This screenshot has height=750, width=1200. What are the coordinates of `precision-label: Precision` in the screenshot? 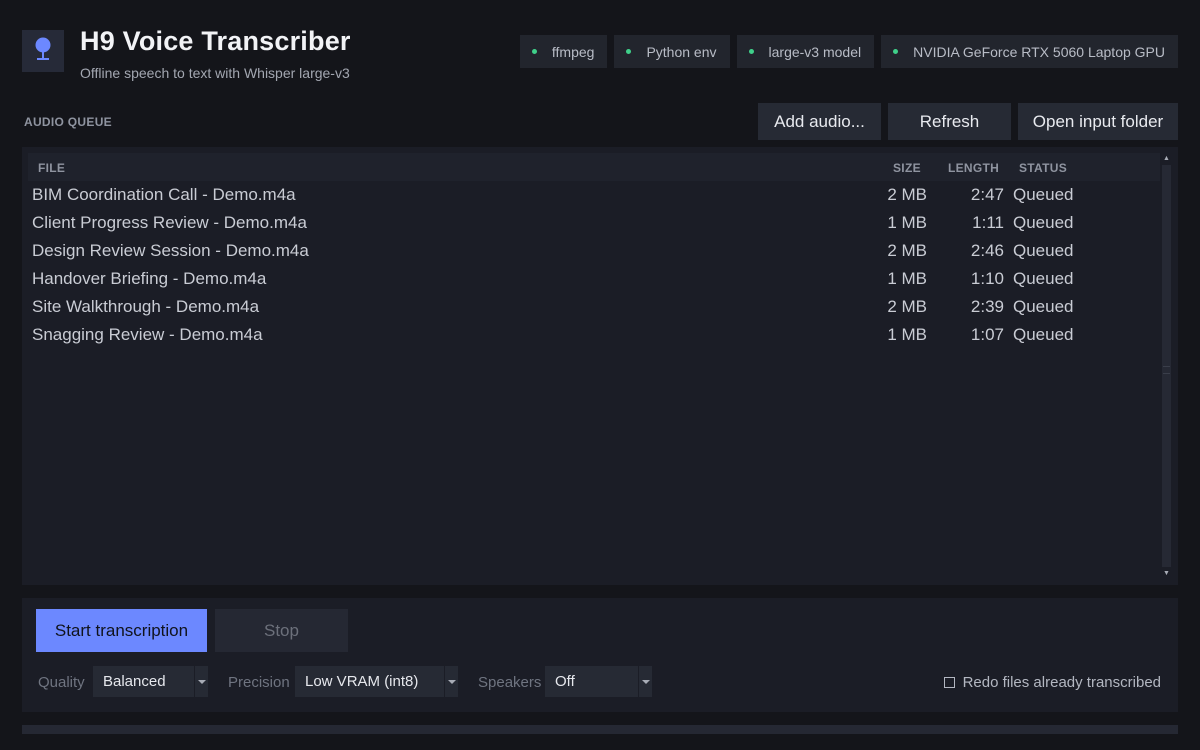 It's located at (259, 682).